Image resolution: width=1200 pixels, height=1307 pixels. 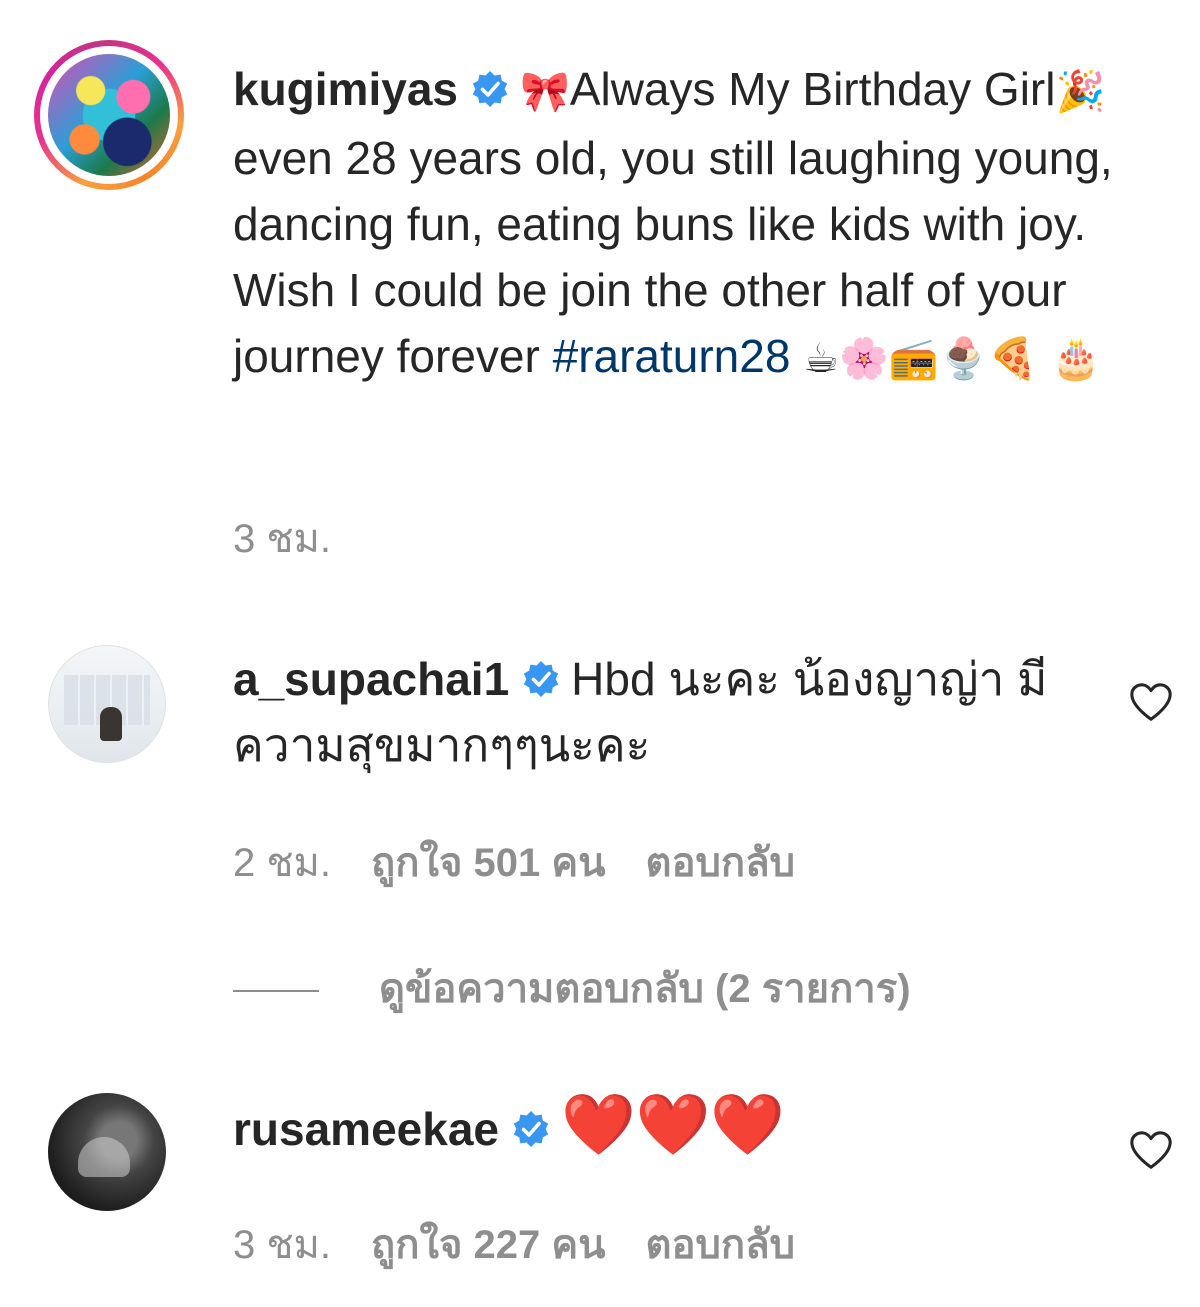 What do you see at coordinates (488, 1244) in the screenshot?
I see `likes-count: ถูกใจ 227 คน` at bounding box center [488, 1244].